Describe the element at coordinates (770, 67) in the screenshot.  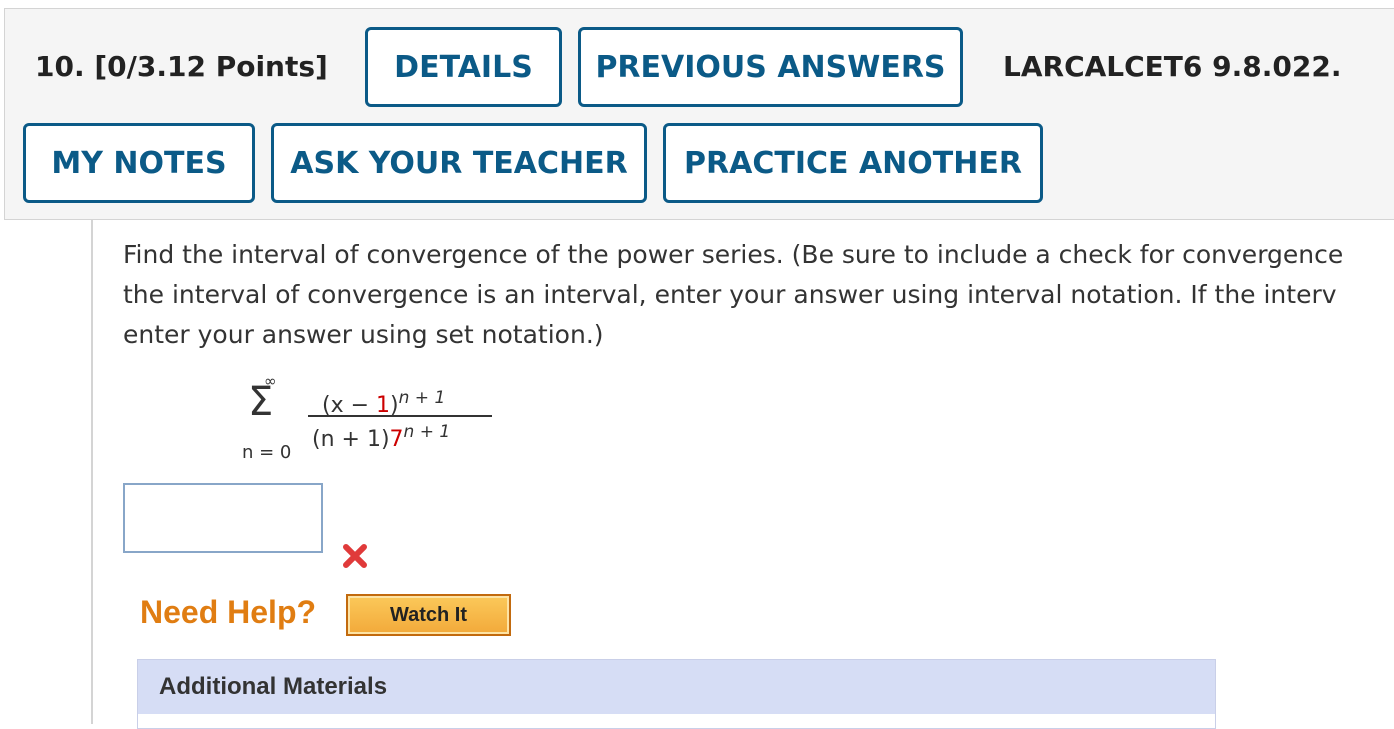
I see `previous-answers-button: PREVIOUS ANSWERS` at that location.